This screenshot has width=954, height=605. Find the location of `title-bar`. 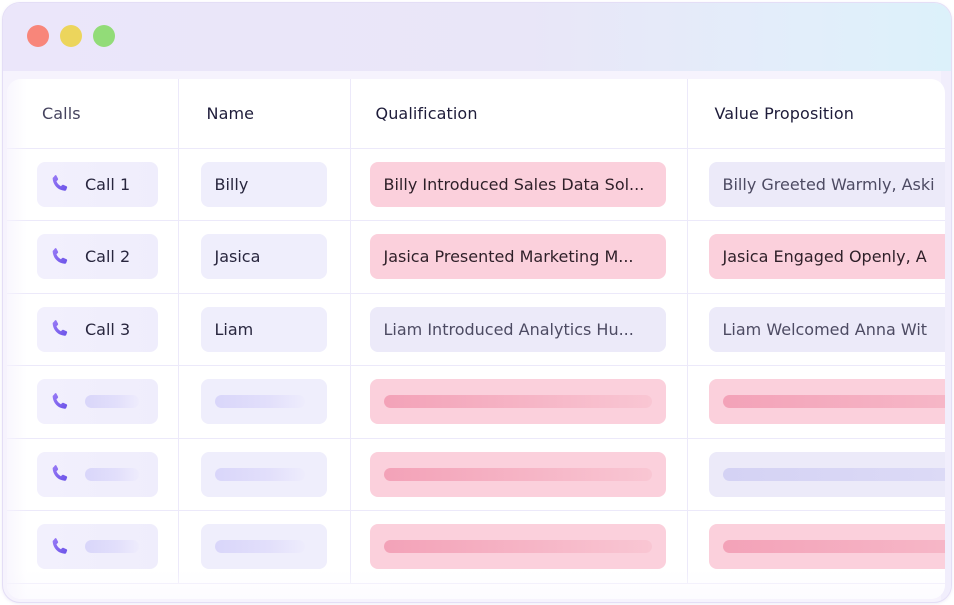

title-bar is located at coordinates (477, 37).